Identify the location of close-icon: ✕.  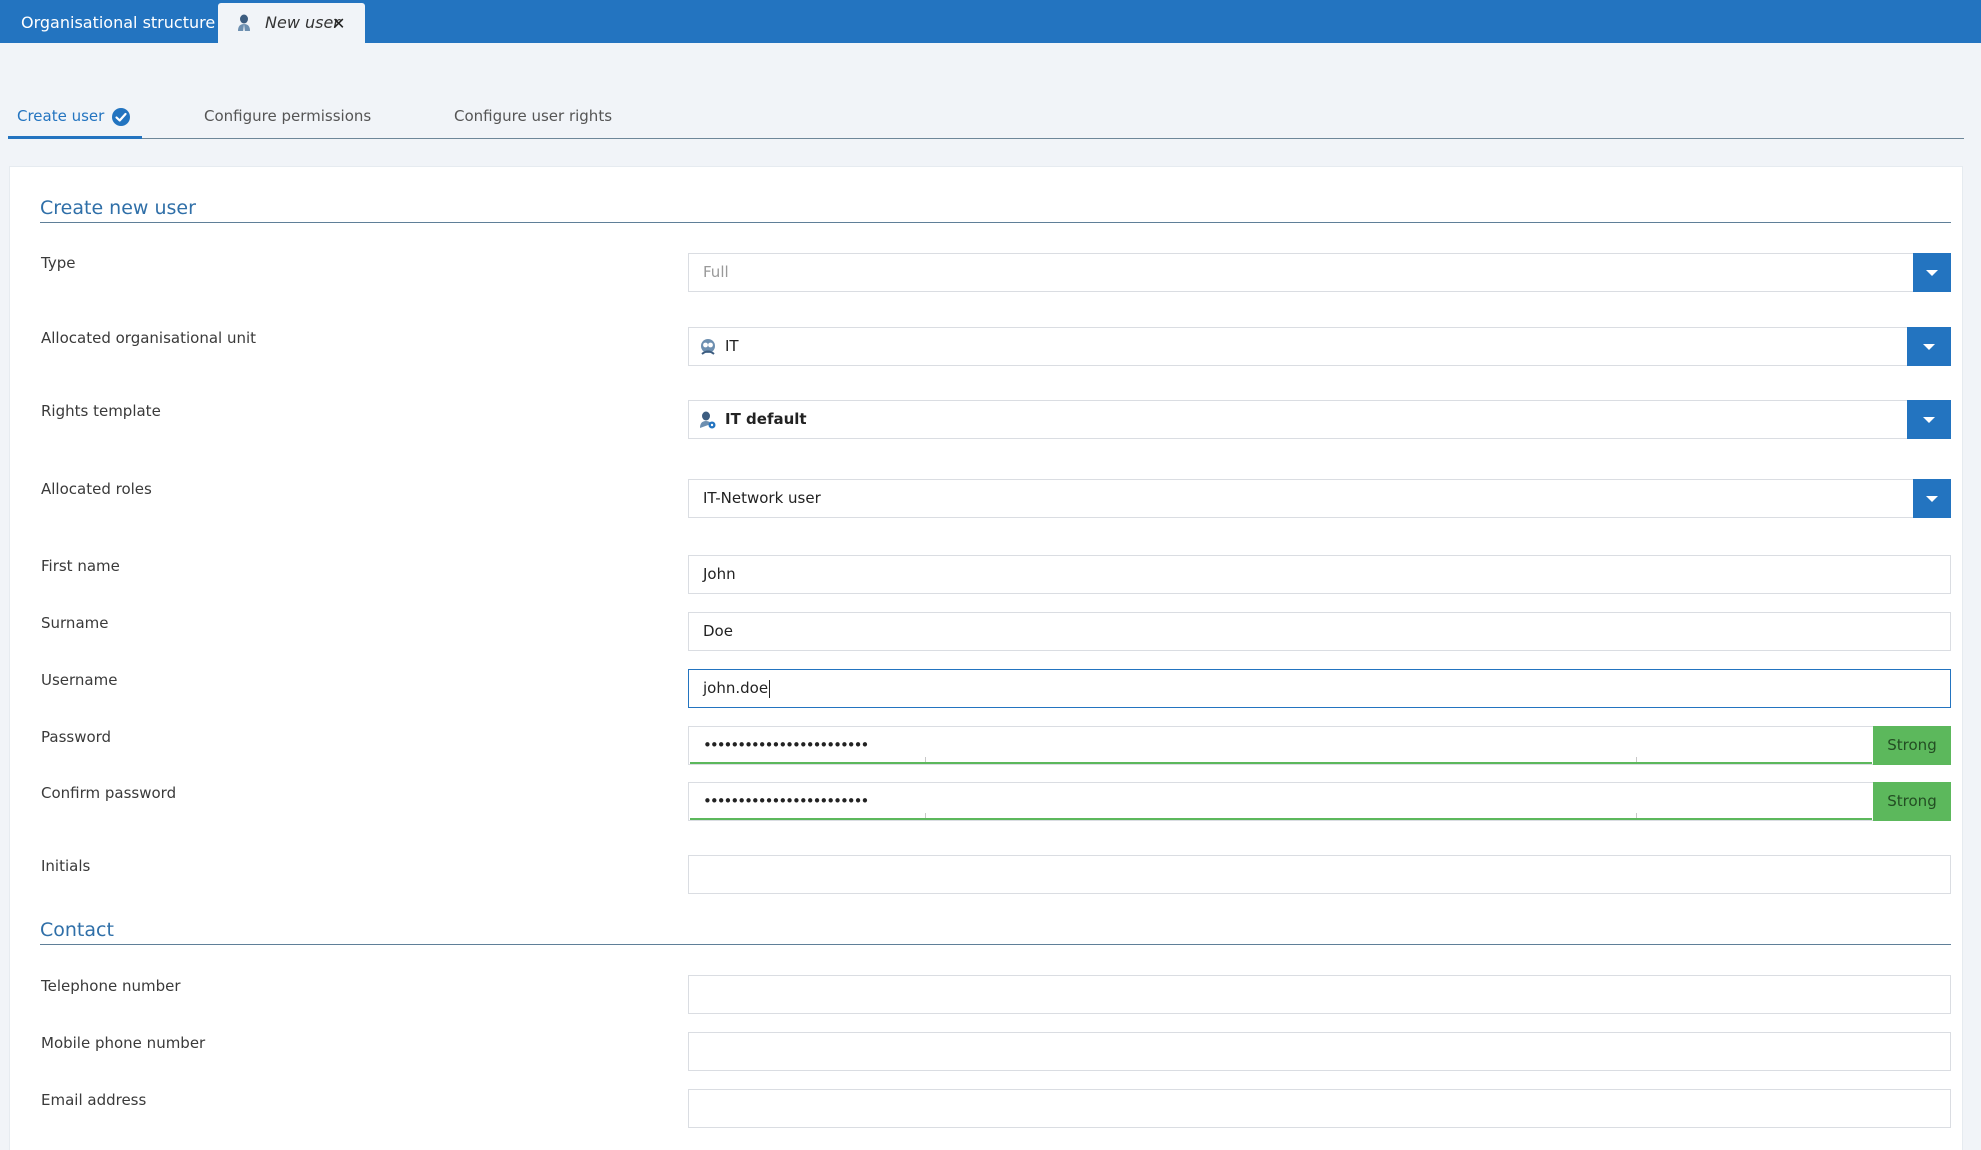
(338, 24).